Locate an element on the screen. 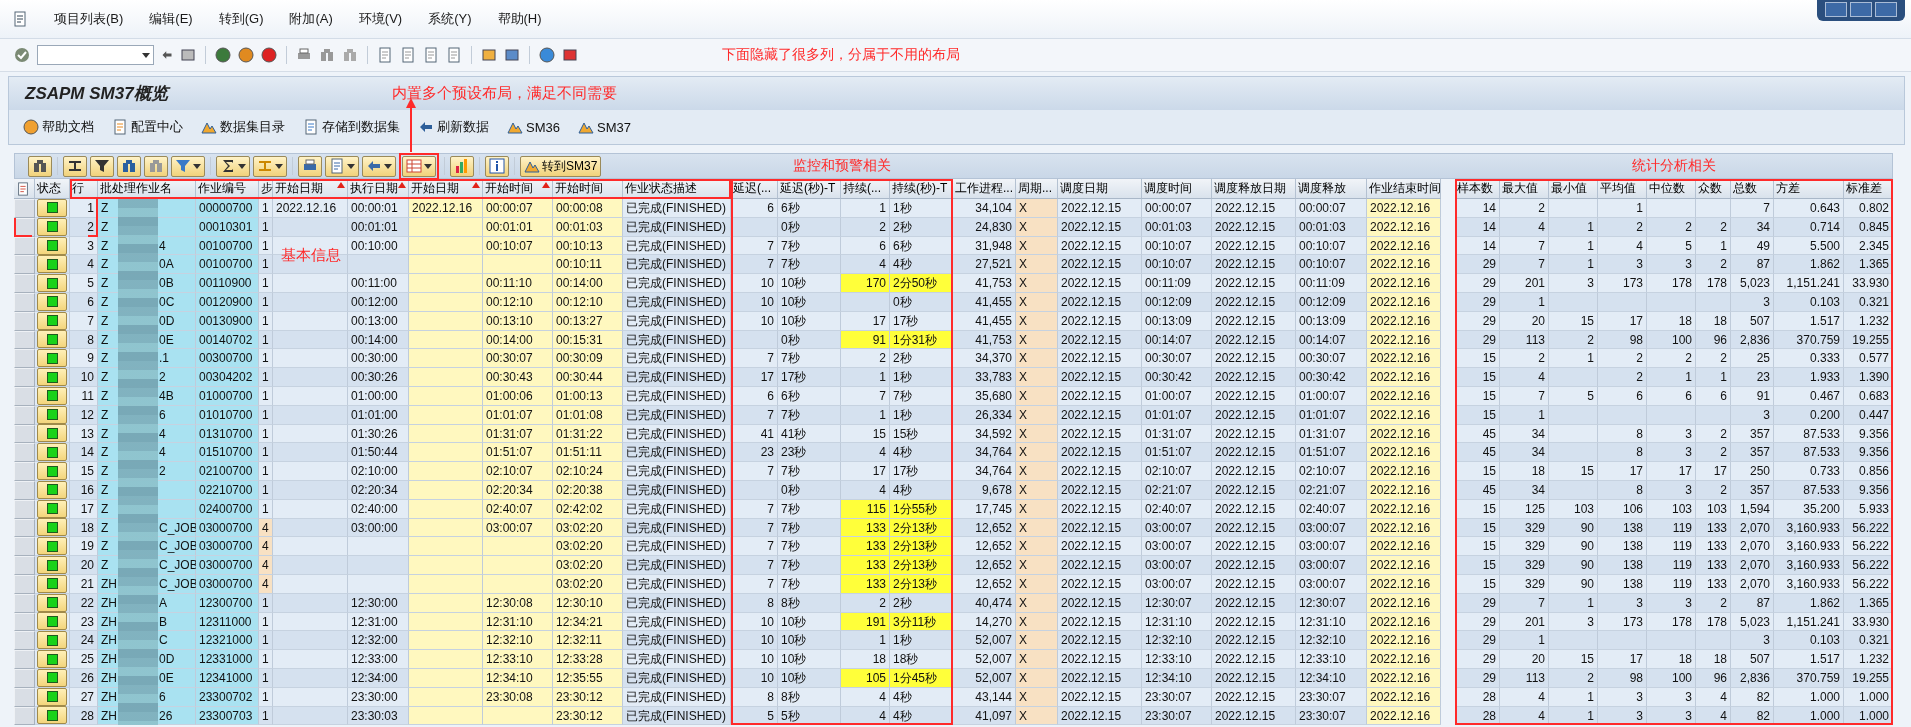 The width and height of the screenshot is (1911, 727). table-cell: 12:33:28 is located at coordinates (588, 659).